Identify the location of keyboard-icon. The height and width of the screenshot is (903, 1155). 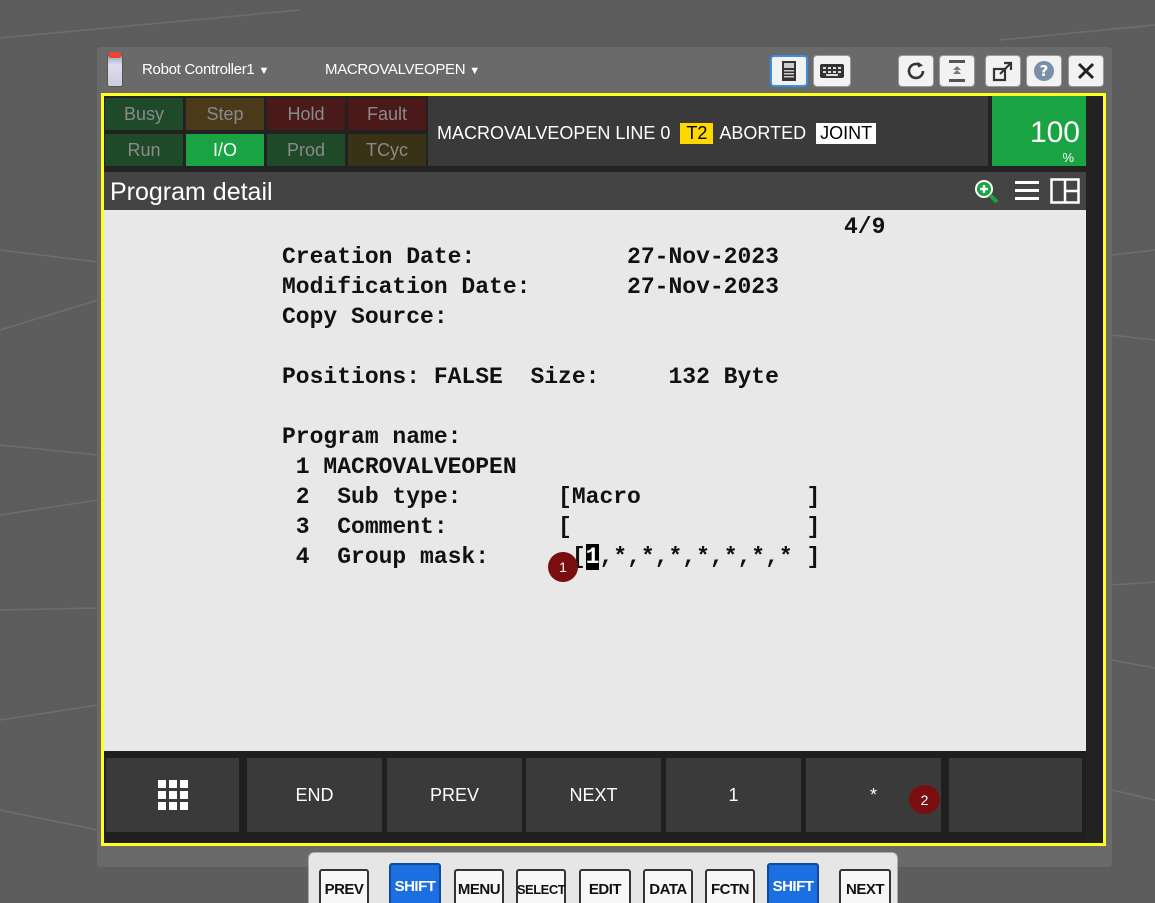
(832, 71).